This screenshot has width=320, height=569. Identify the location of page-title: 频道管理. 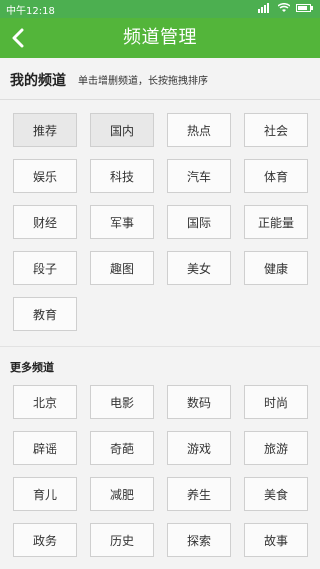
(160, 37).